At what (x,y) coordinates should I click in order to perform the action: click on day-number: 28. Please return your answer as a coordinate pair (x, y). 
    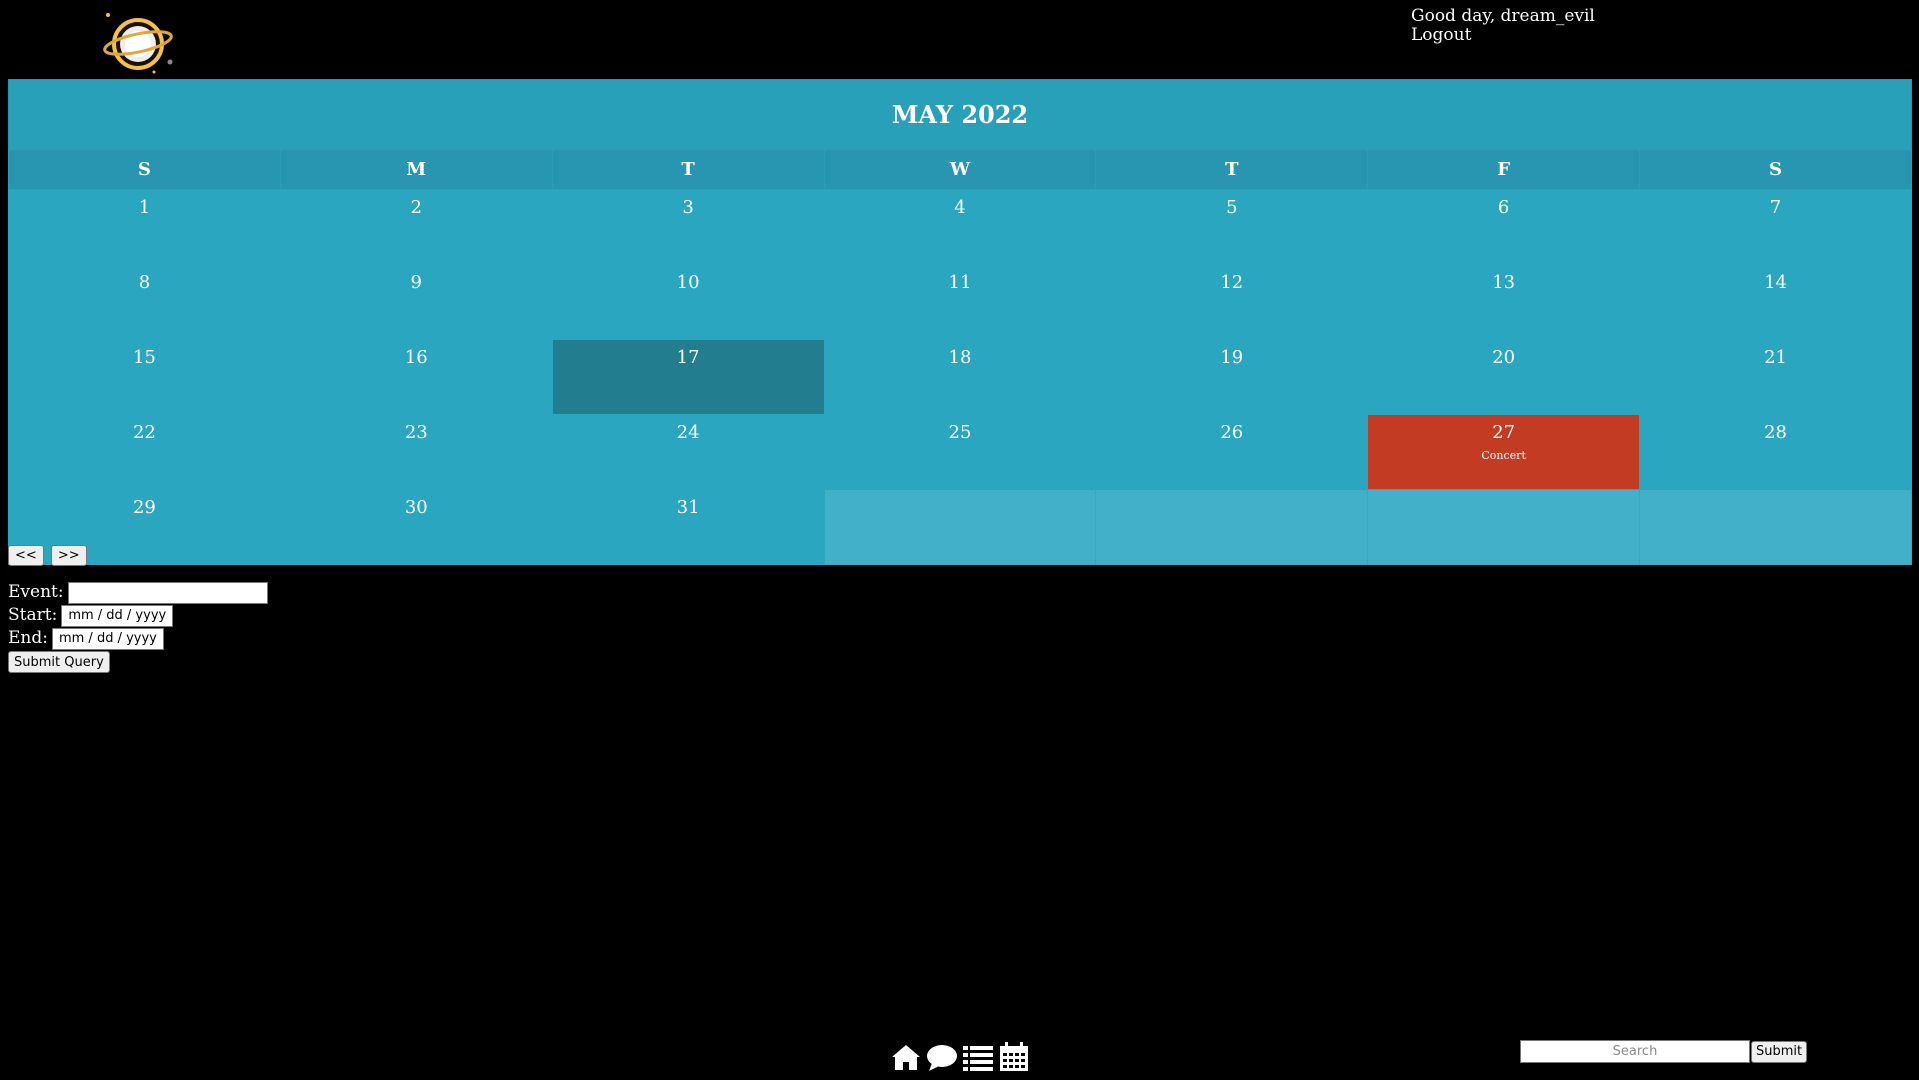
    Looking at the image, I should click on (1775, 432).